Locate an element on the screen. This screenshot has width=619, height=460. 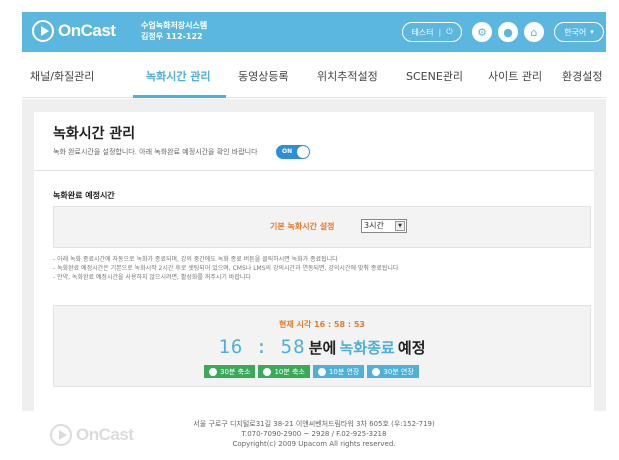
active-tab-indicator is located at coordinates (179, 96).